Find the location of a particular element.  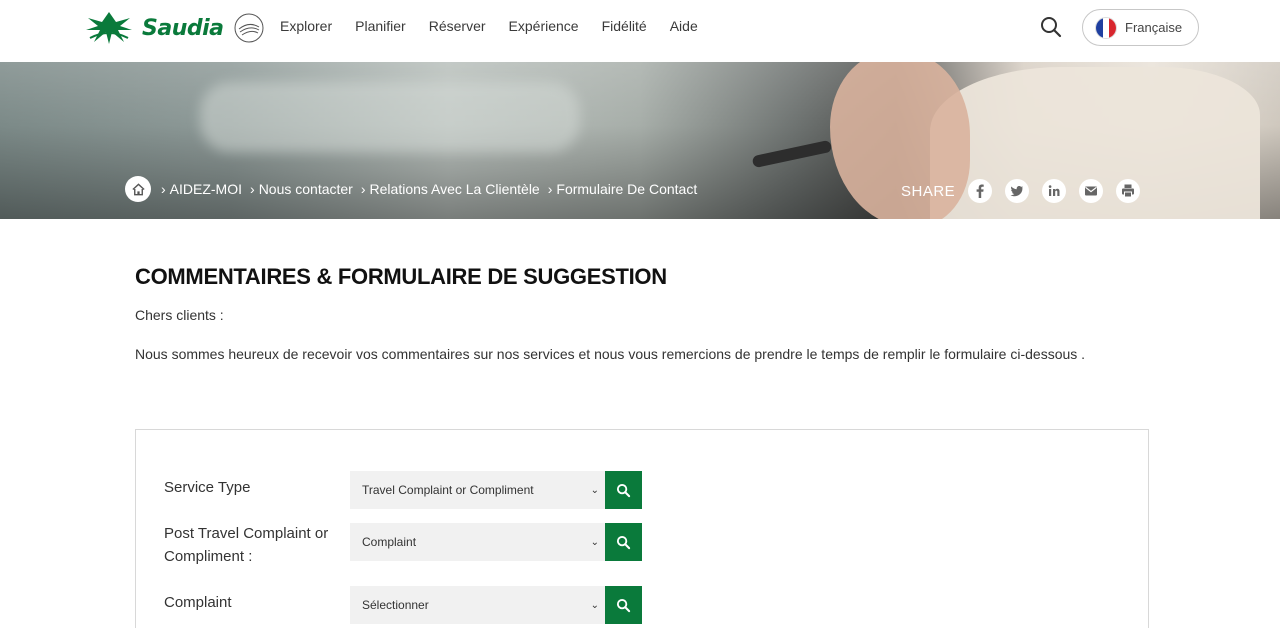

service-type-select: Travel Complaint or Compliment ⌄ is located at coordinates (477, 490).